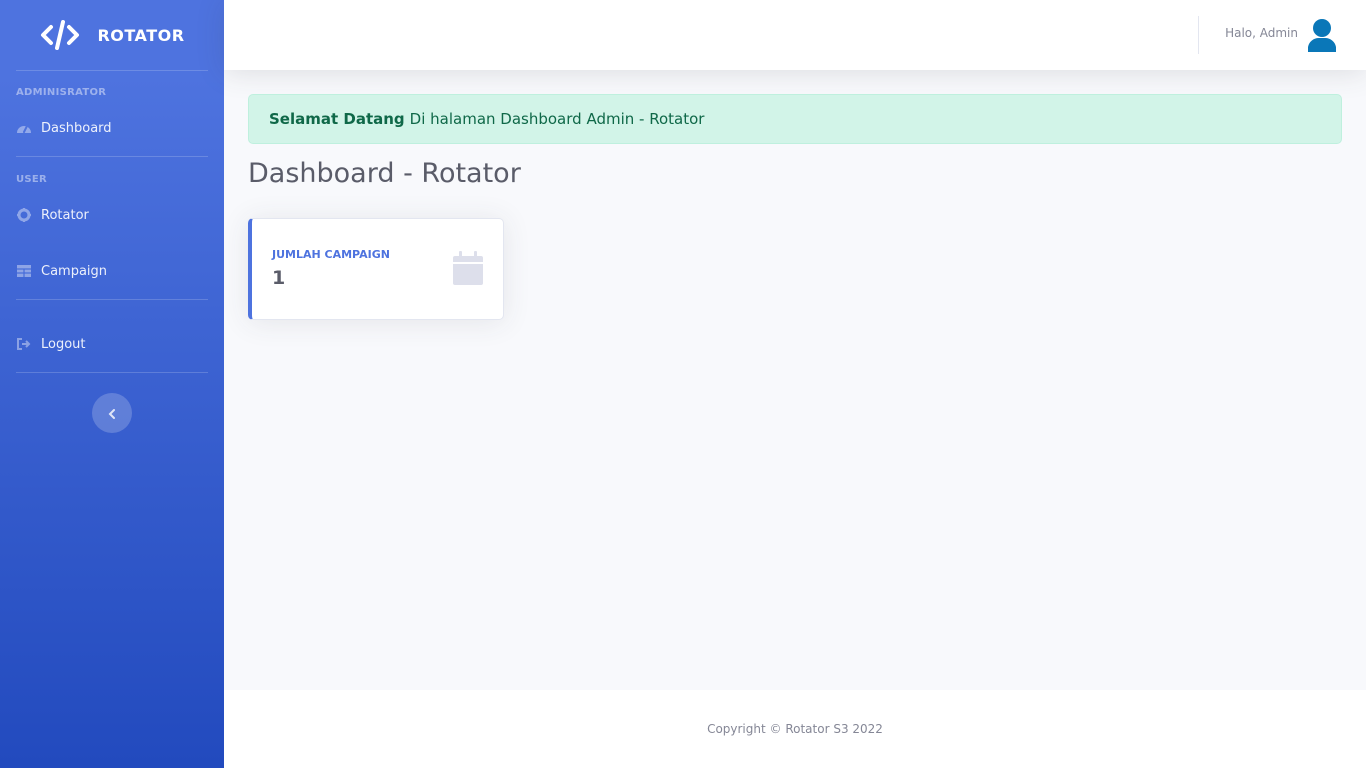 The height and width of the screenshot is (768, 1366). Describe the element at coordinates (63, 344) in the screenshot. I see `sidebar-item-label: Logout` at that location.